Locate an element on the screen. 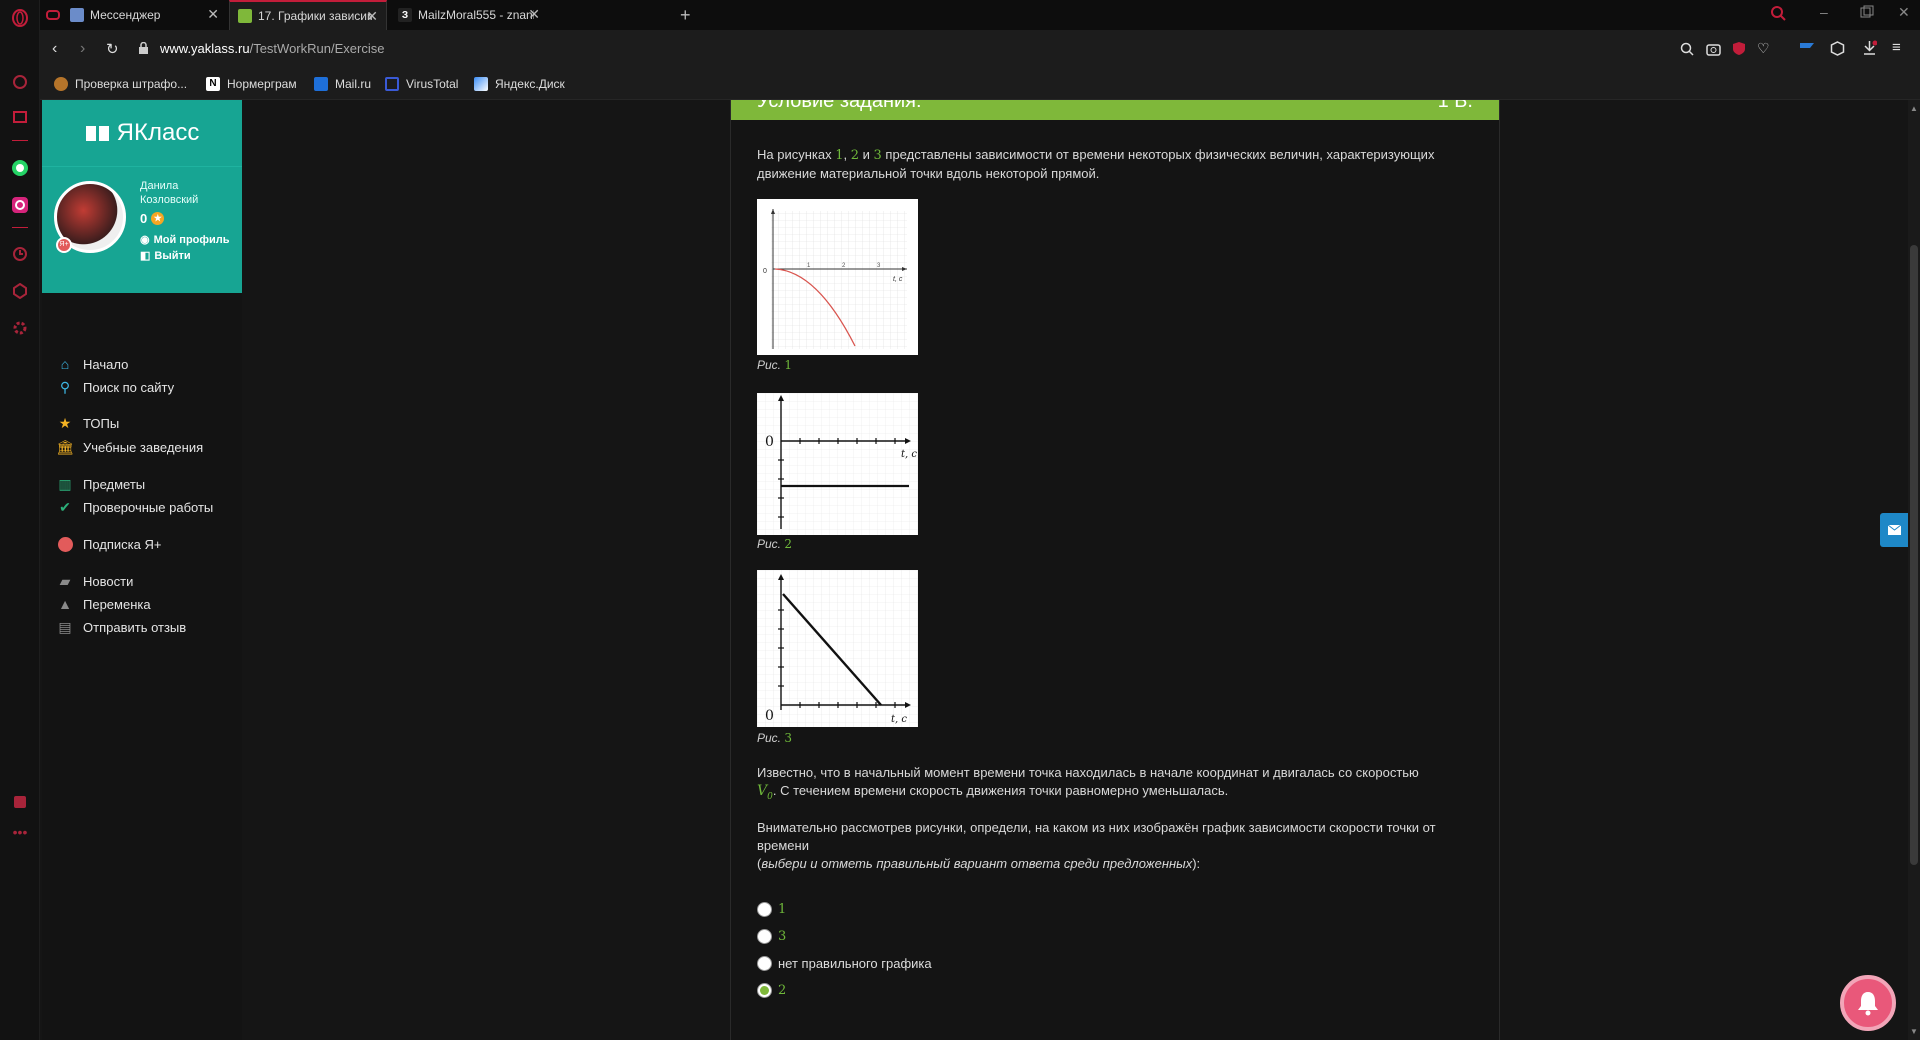 Image resolution: width=1920 pixels, height=1040 pixels. answer-option: 3 is located at coordinates (771, 936).